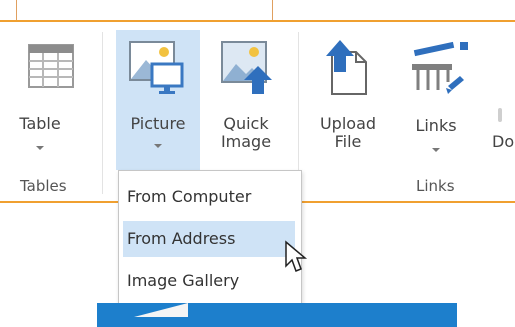 The image size is (515, 327). I want to click on table-button: Table, so click(56, 101).